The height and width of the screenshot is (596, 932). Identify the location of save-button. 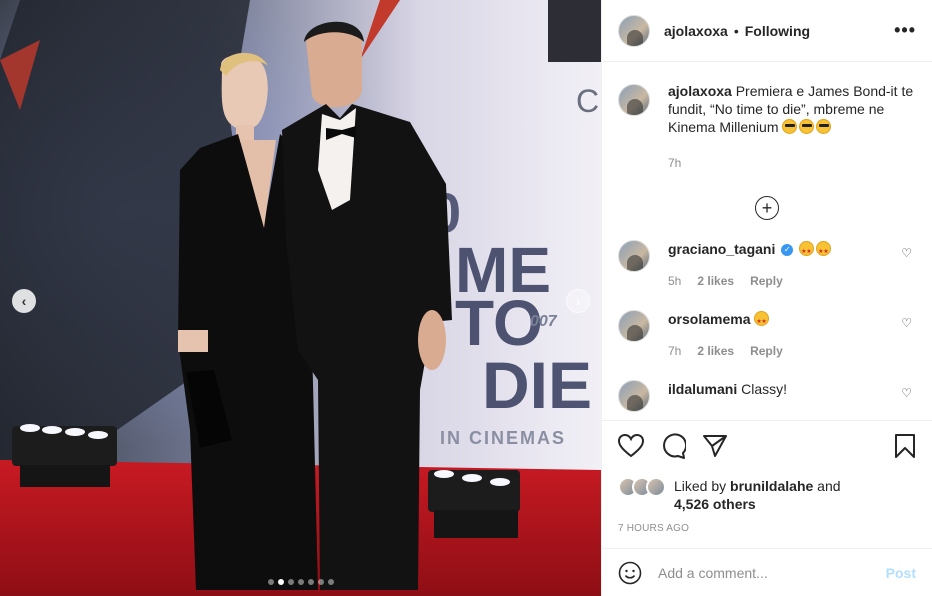
(905, 448).